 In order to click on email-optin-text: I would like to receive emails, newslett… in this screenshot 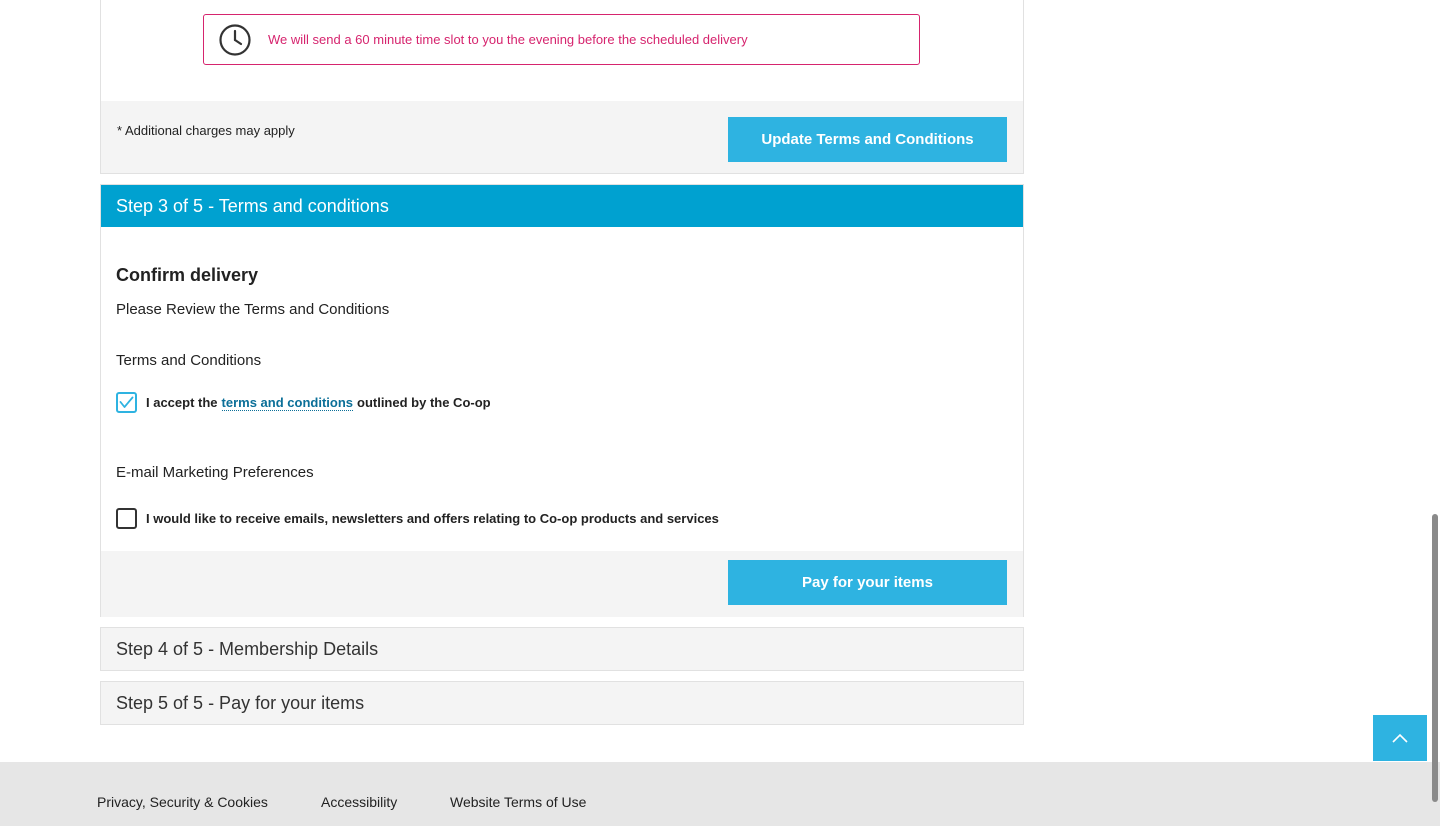, I will do `click(432, 518)`.